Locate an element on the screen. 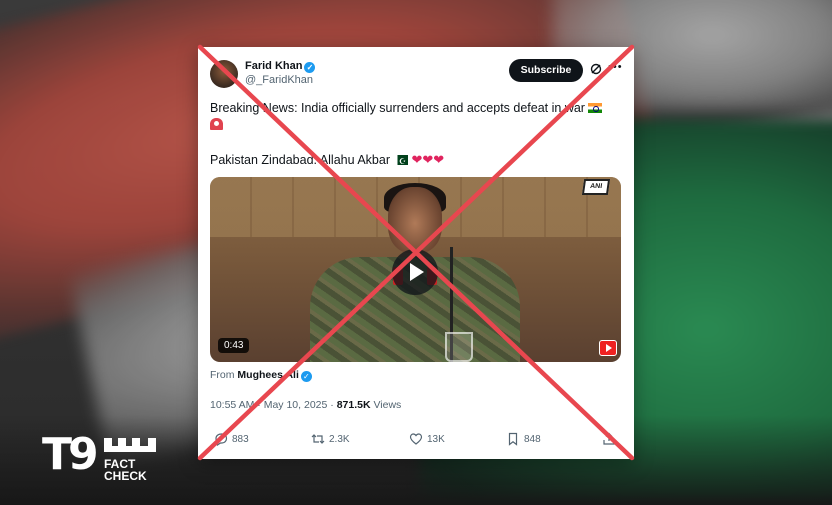 The image size is (832, 505). repost-button: 2.3K is located at coordinates (330, 439).